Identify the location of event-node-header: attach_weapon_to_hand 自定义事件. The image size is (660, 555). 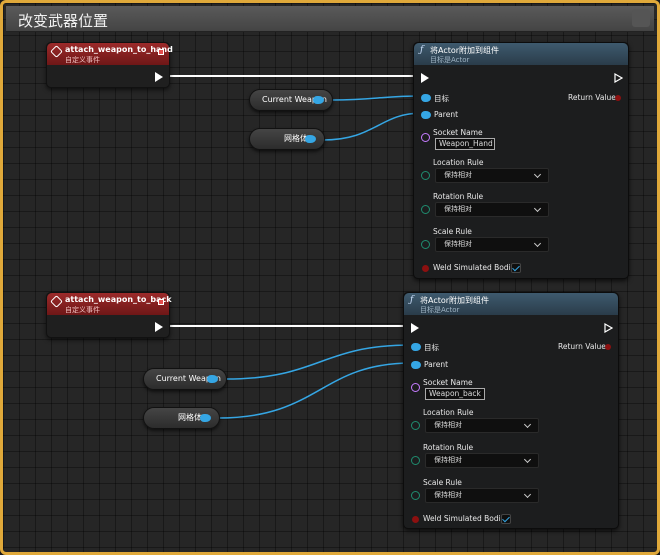
(110, 54).